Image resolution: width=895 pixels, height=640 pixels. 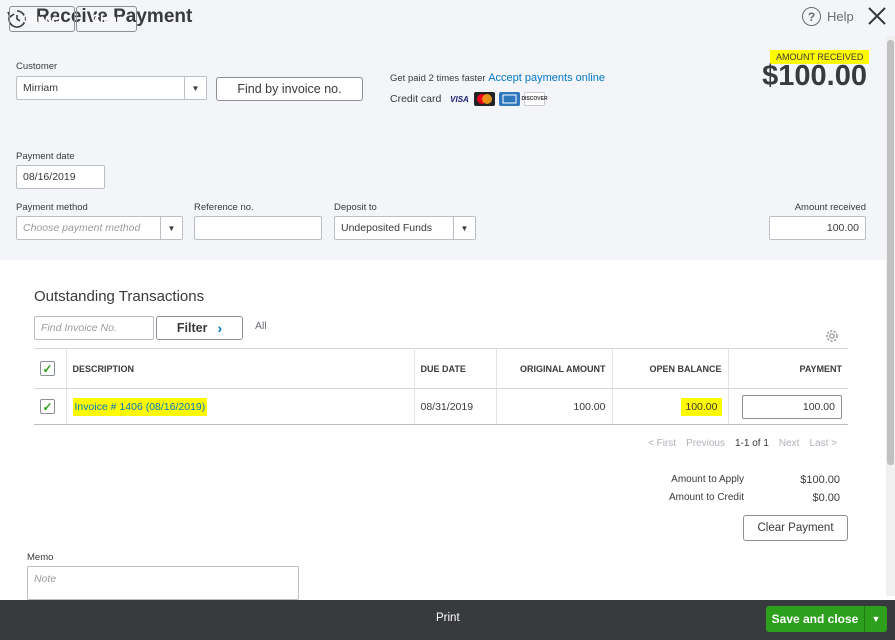 What do you see at coordinates (163, 583) in the screenshot?
I see `memo-textarea: Note` at bounding box center [163, 583].